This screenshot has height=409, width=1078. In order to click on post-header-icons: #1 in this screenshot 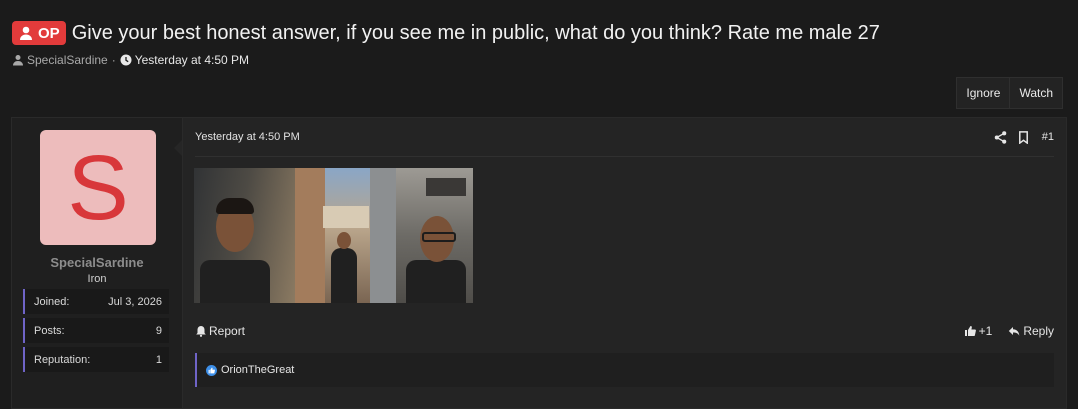, I will do `click(1024, 137)`.